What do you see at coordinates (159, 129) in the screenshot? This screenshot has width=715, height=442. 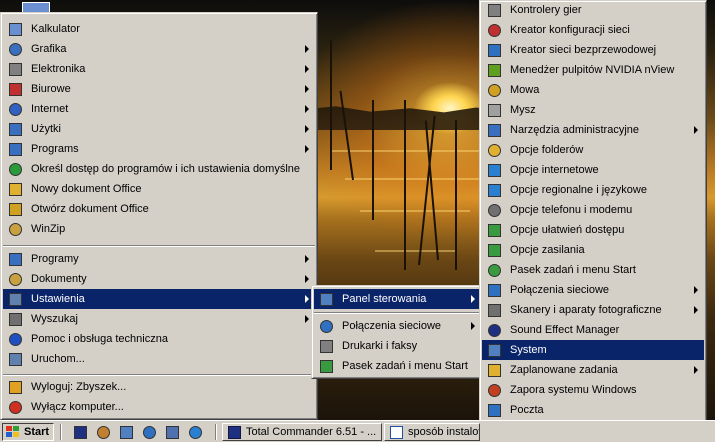 I see `start-menu-item: Użytki` at bounding box center [159, 129].